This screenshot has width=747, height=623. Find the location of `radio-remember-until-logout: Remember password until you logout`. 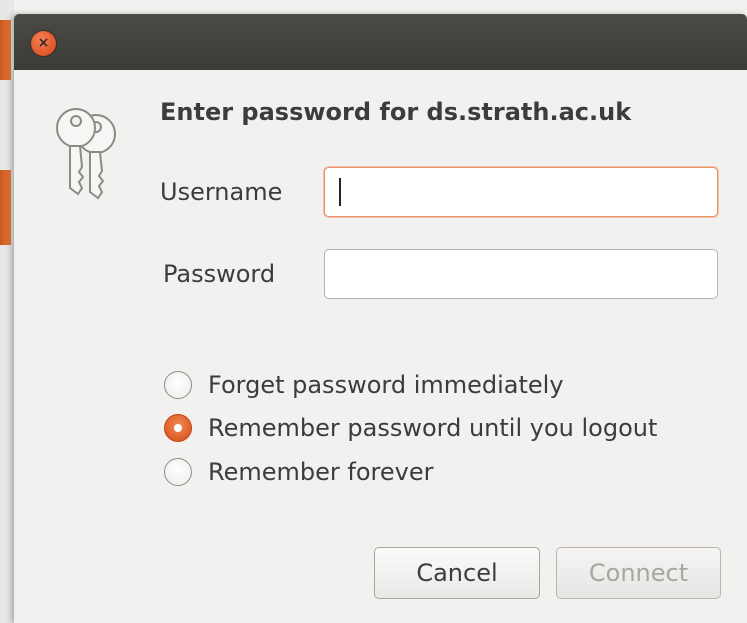

radio-remember-until-logout: Remember password until you logout is located at coordinates (410, 428).